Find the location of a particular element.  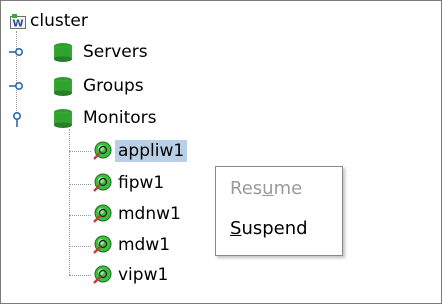

tree-item-label: appliw1 is located at coordinates (151, 151).